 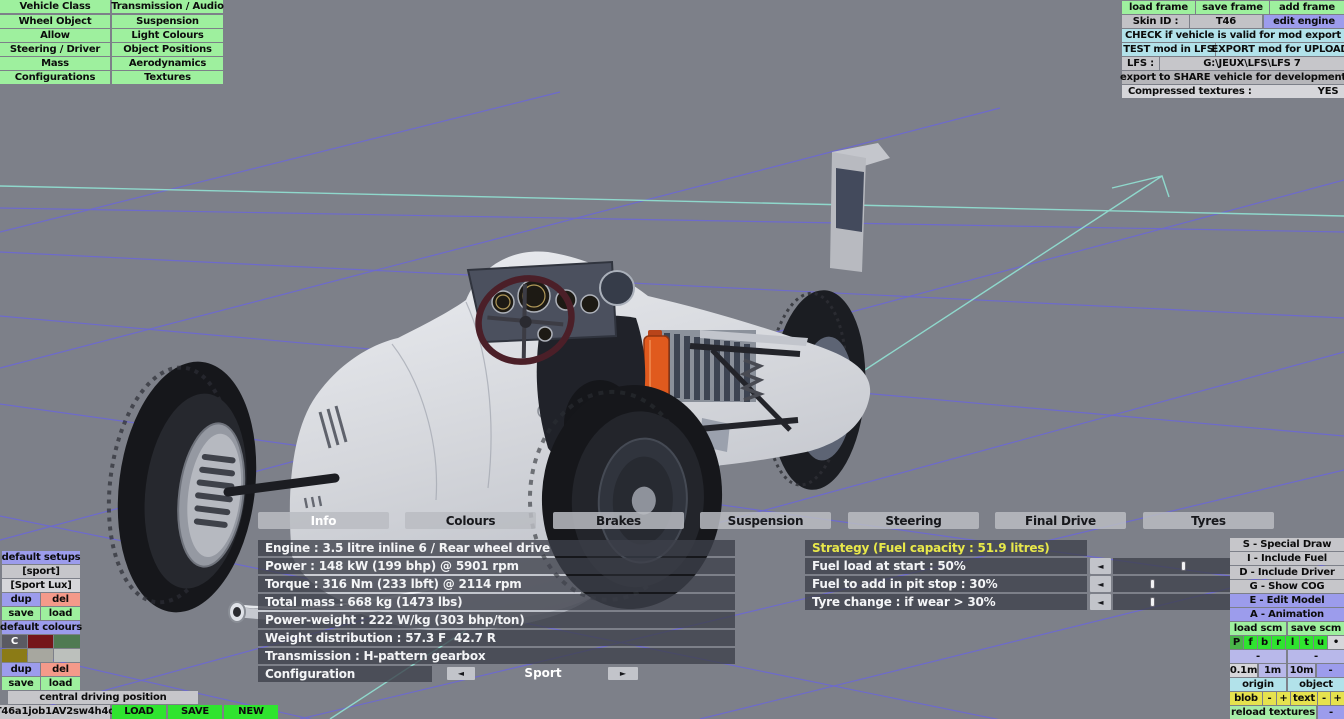 What do you see at coordinates (1287, 614) in the screenshot?
I see `toggle-animation: A - Animation` at bounding box center [1287, 614].